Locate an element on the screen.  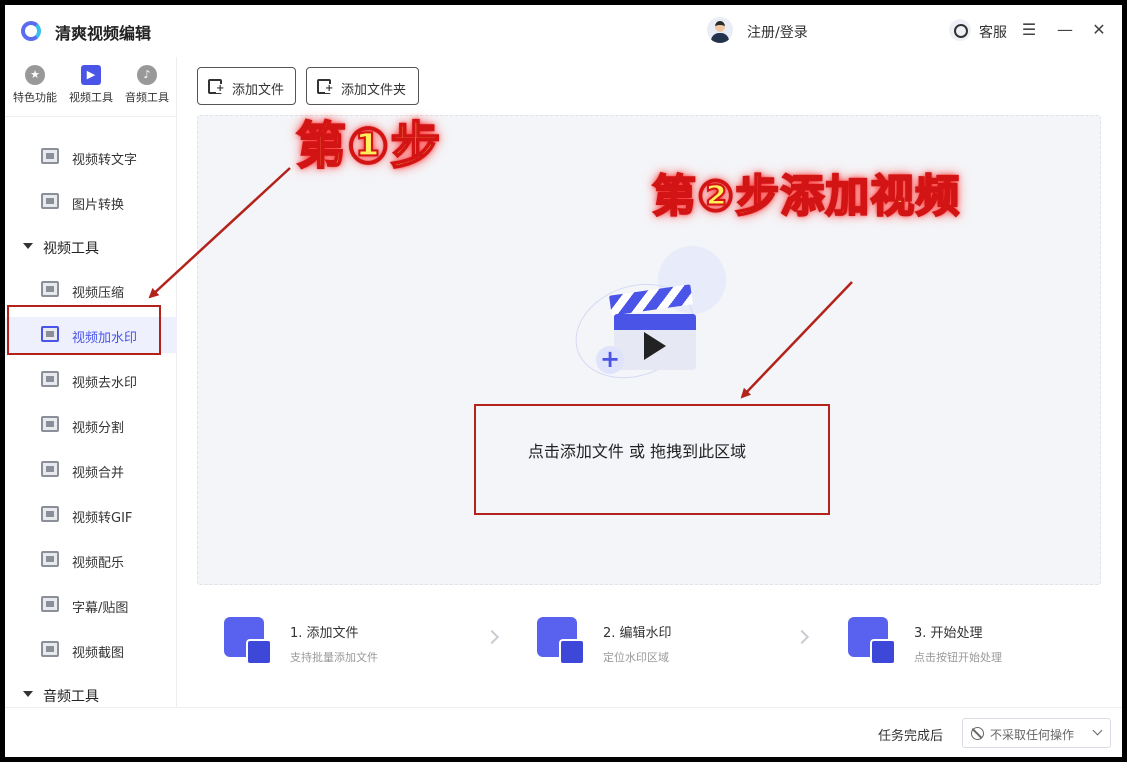
clapperboard-icon: + is located at coordinates (650, 315).